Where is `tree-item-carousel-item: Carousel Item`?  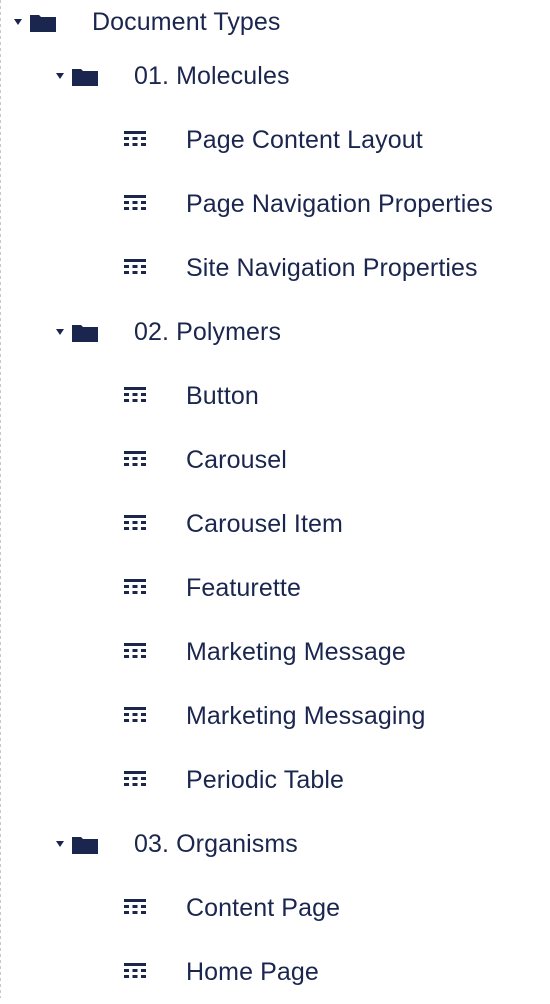 tree-item-carousel-item: Carousel Item is located at coordinates (275, 524).